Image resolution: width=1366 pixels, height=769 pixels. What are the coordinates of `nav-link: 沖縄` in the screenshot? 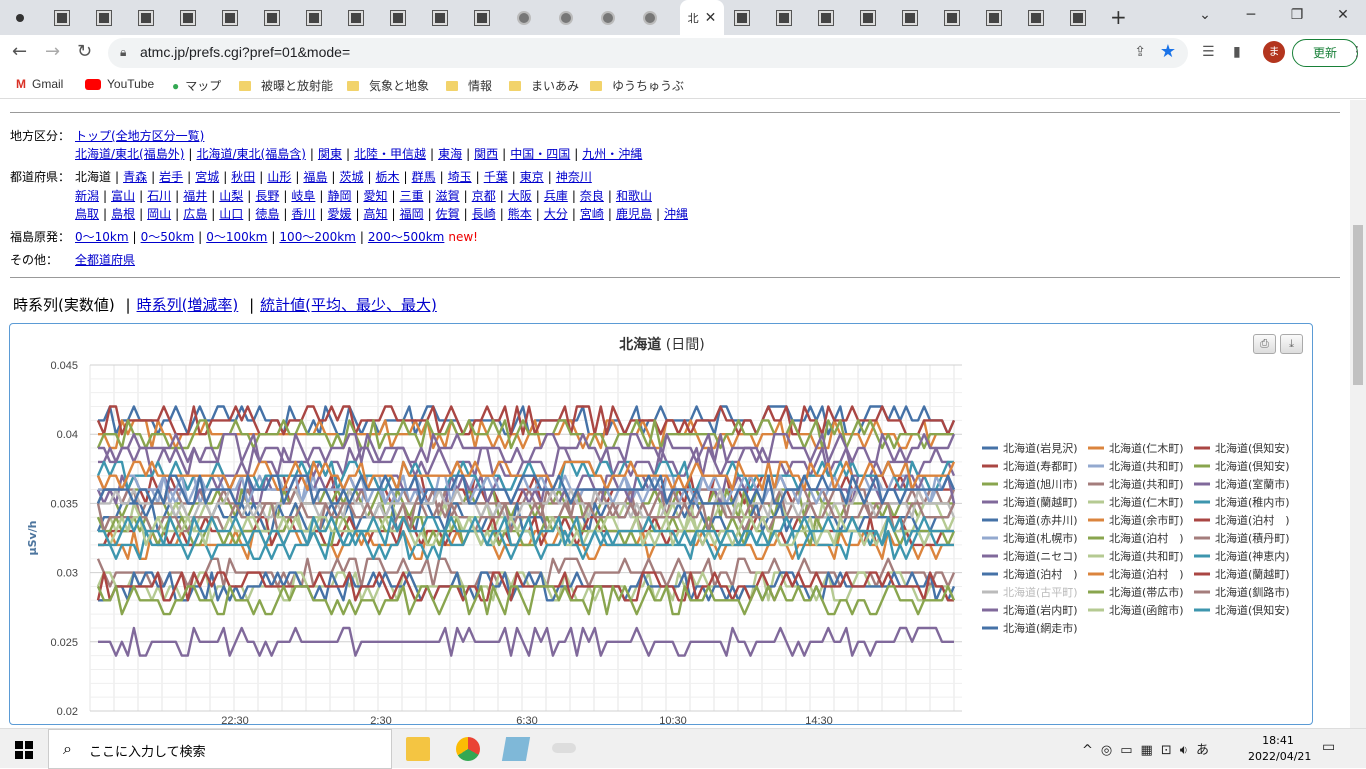 It's located at (676, 214).